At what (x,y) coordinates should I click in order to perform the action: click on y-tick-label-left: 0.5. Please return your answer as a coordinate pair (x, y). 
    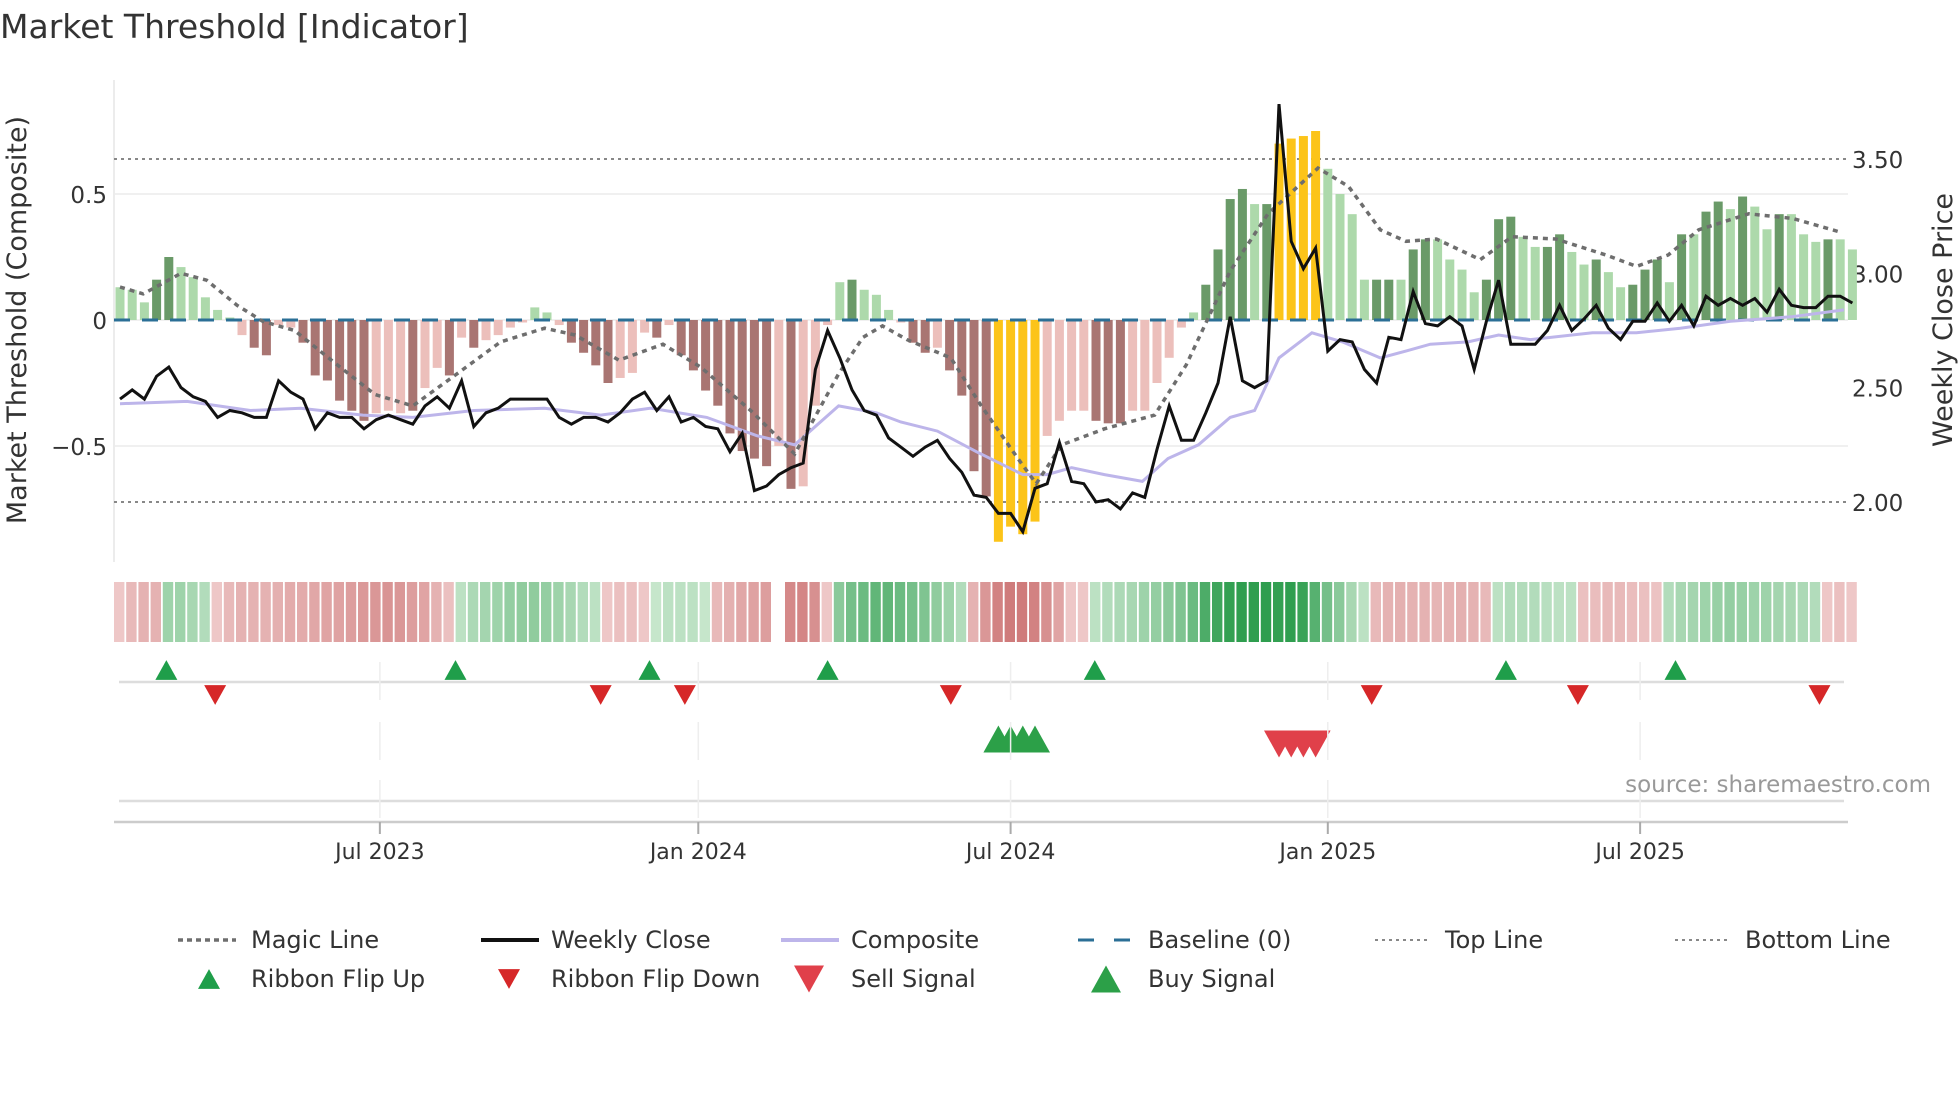
    Looking at the image, I should click on (88, 196).